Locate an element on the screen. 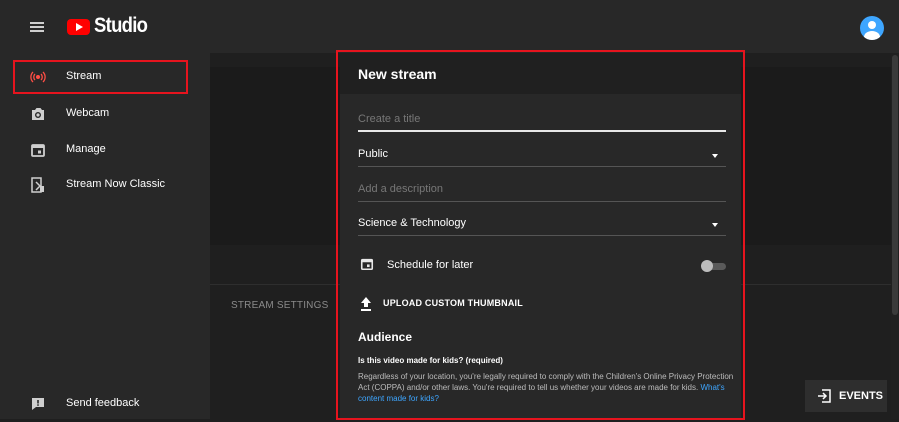  sidebar-item-manage: Manage is located at coordinates (105, 150).